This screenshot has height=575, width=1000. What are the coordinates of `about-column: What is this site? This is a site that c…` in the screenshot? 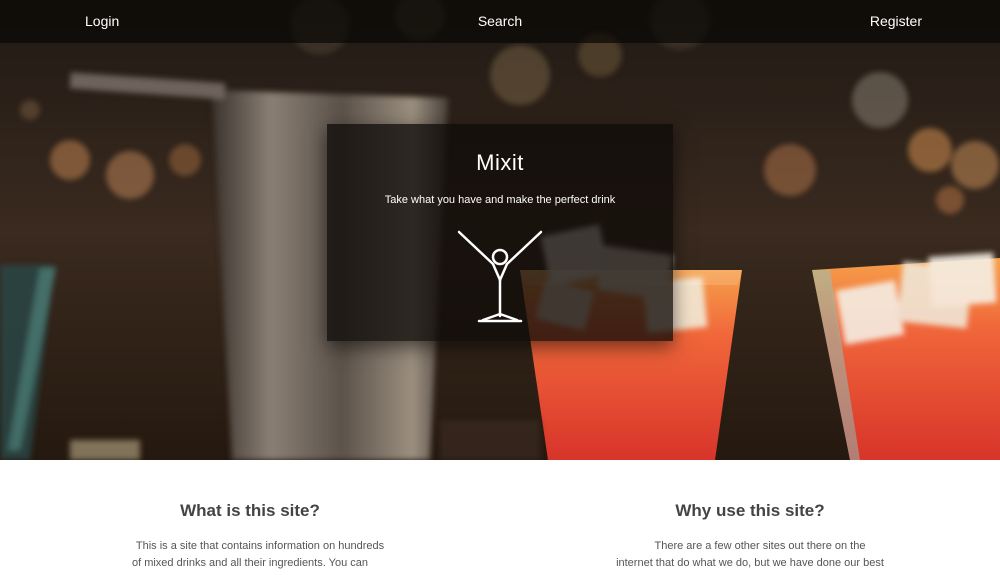 It's located at (250, 517).